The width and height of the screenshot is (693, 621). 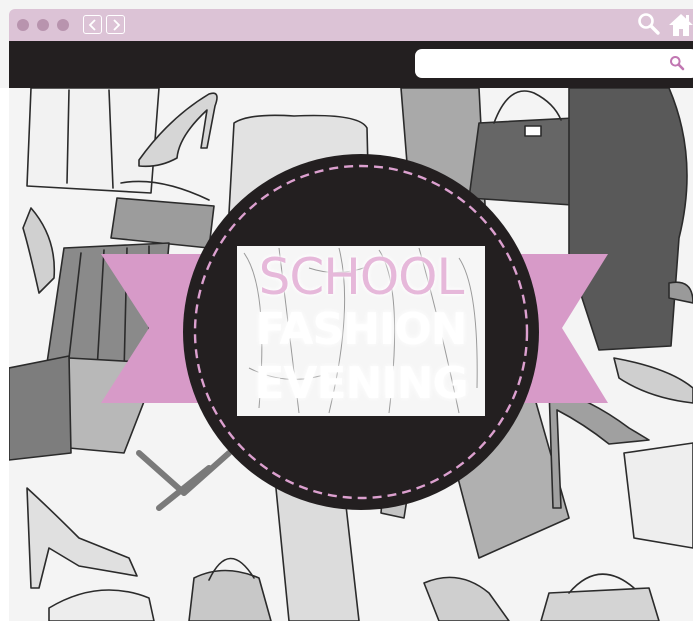 I want to click on headline-line-1: SCHOOL, so click(x=361, y=277).